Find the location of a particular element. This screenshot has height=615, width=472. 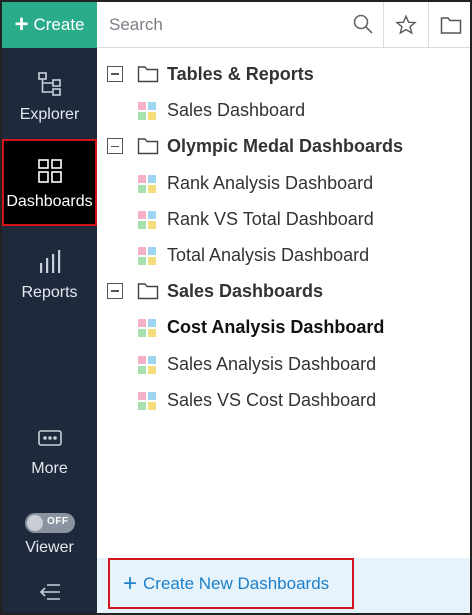

sidebar-item-reports: Reports is located at coordinates (49, 274).